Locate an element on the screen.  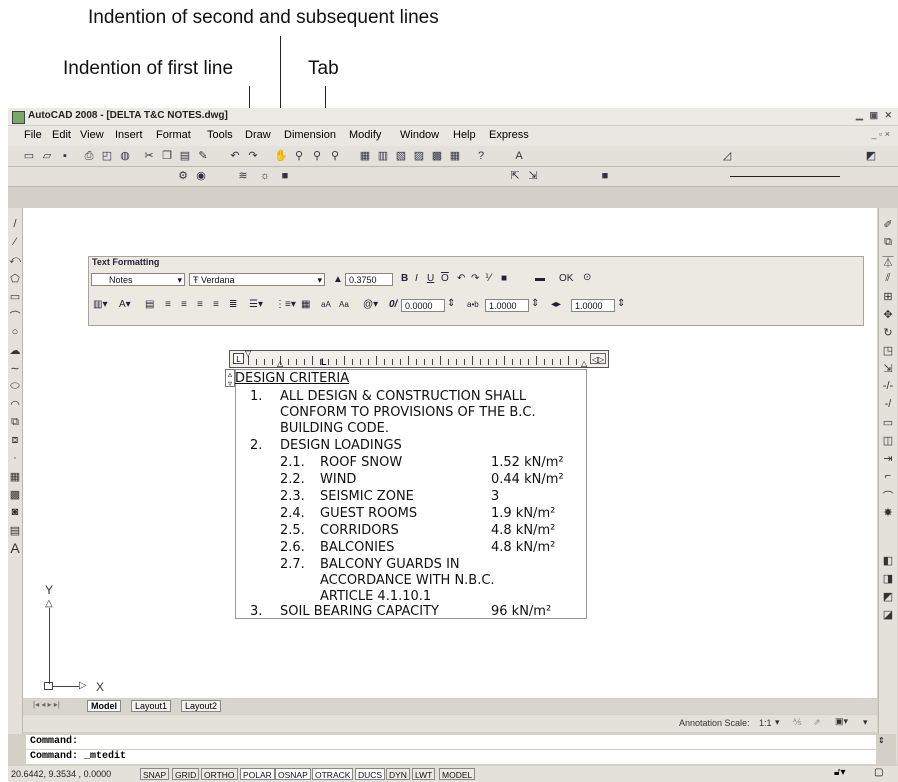
insert-block-icon: ⧉ is located at coordinates (15, 422).